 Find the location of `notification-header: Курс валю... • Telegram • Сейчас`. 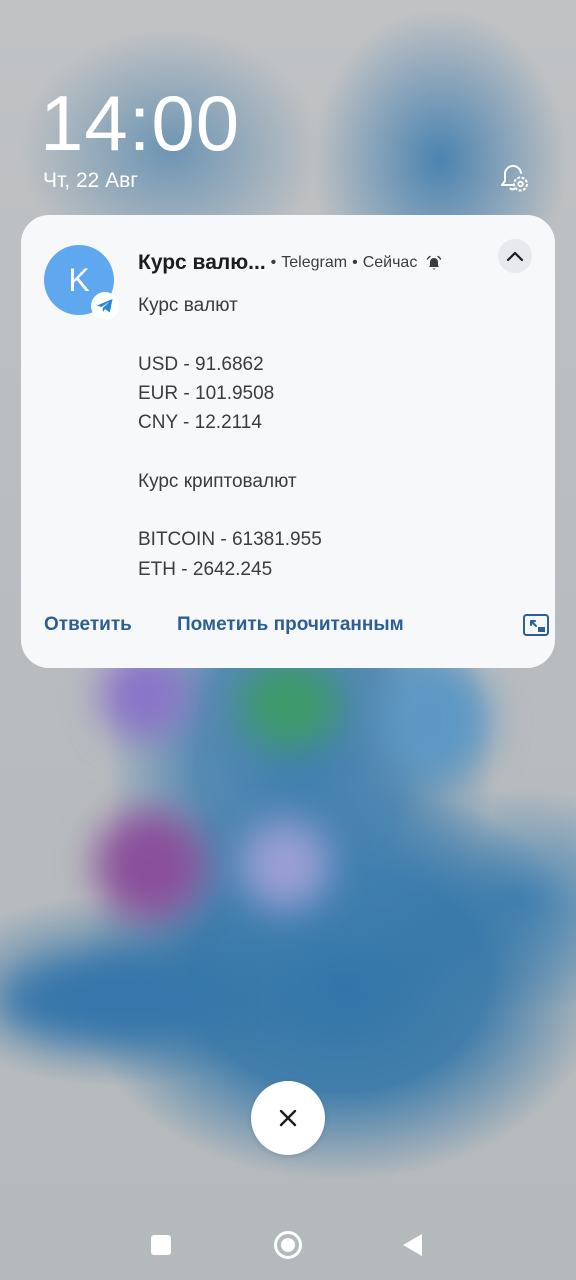

notification-header: Курс валю... • Telegram • Сейчас is located at coordinates (310, 263).